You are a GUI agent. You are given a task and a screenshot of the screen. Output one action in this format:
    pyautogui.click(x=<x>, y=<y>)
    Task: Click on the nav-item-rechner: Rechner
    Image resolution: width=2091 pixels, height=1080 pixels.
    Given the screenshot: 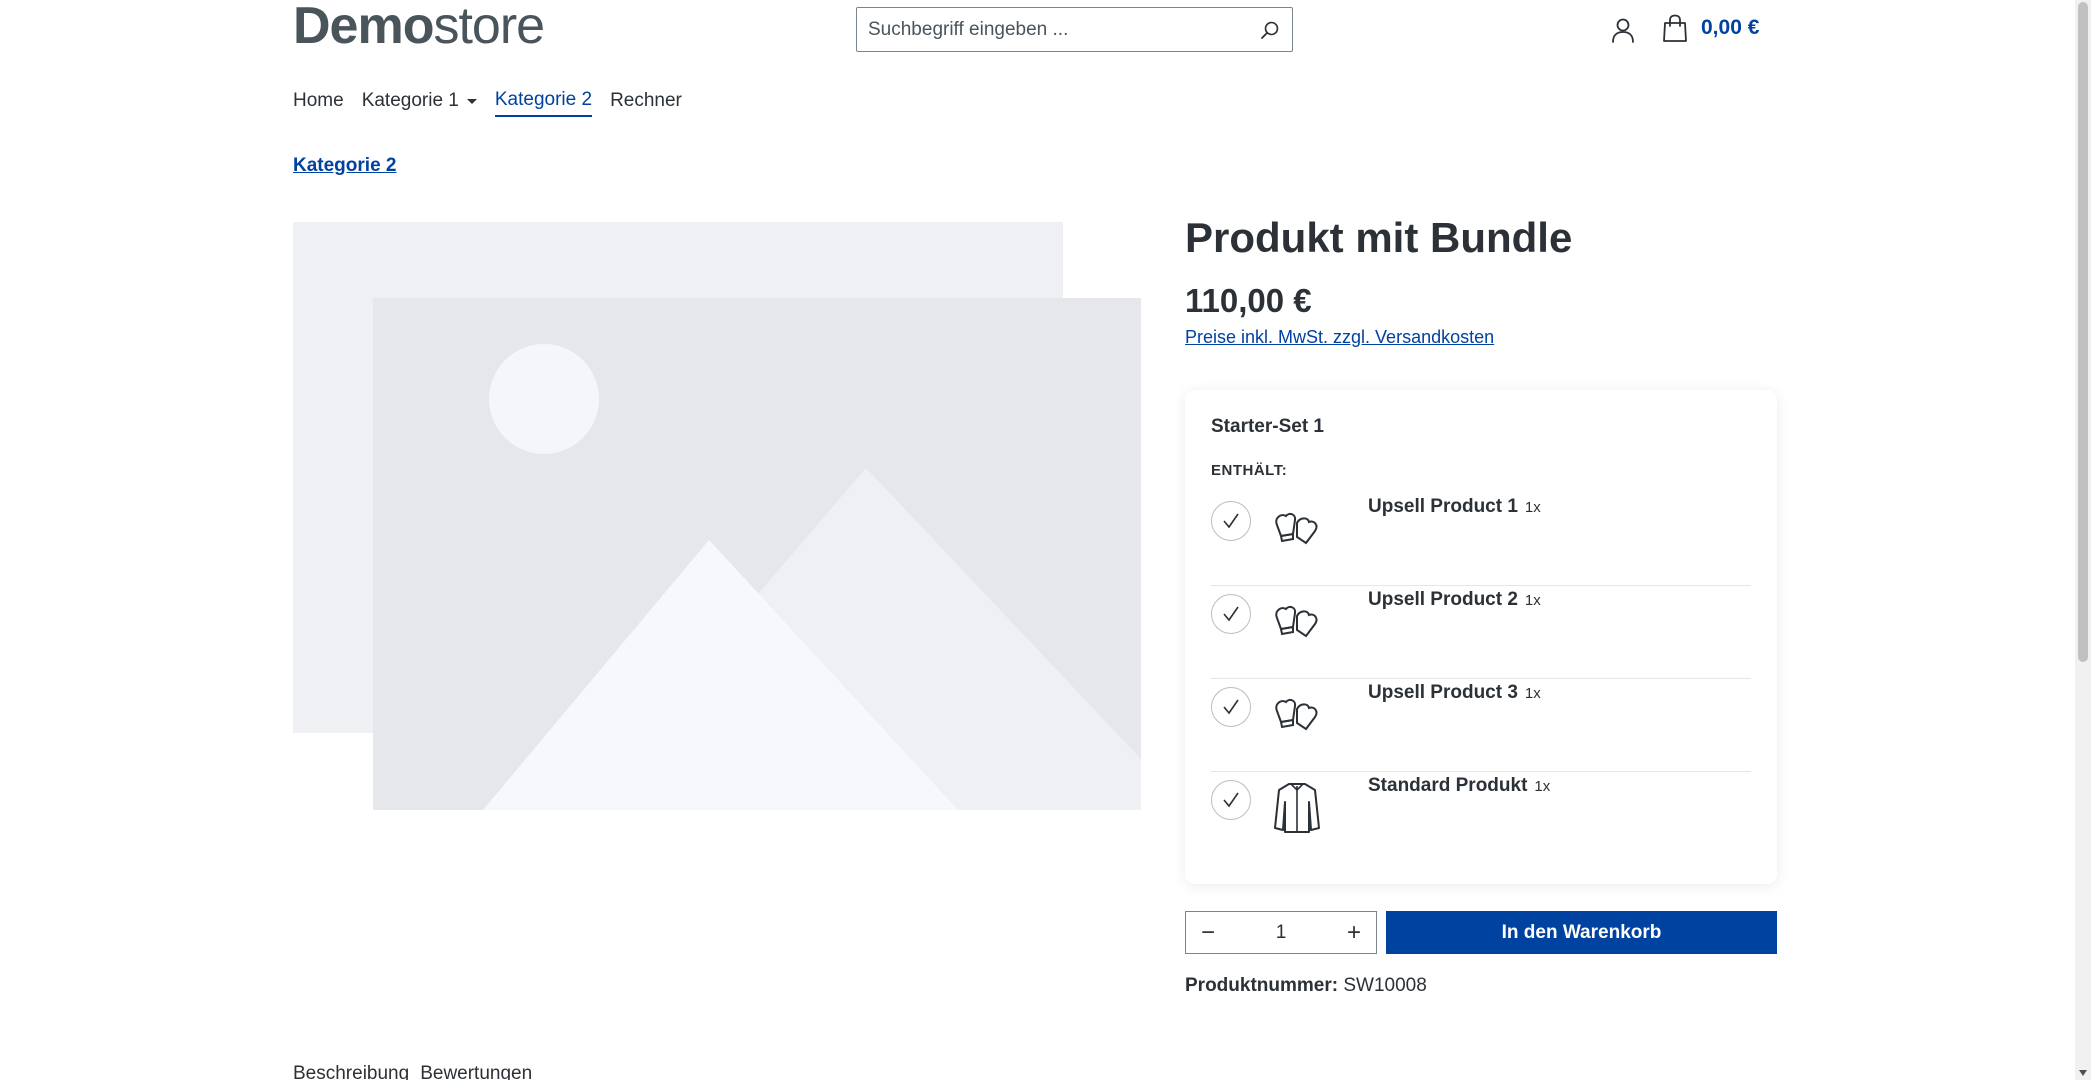 What is the action you would take?
    pyautogui.click(x=646, y=103)
    